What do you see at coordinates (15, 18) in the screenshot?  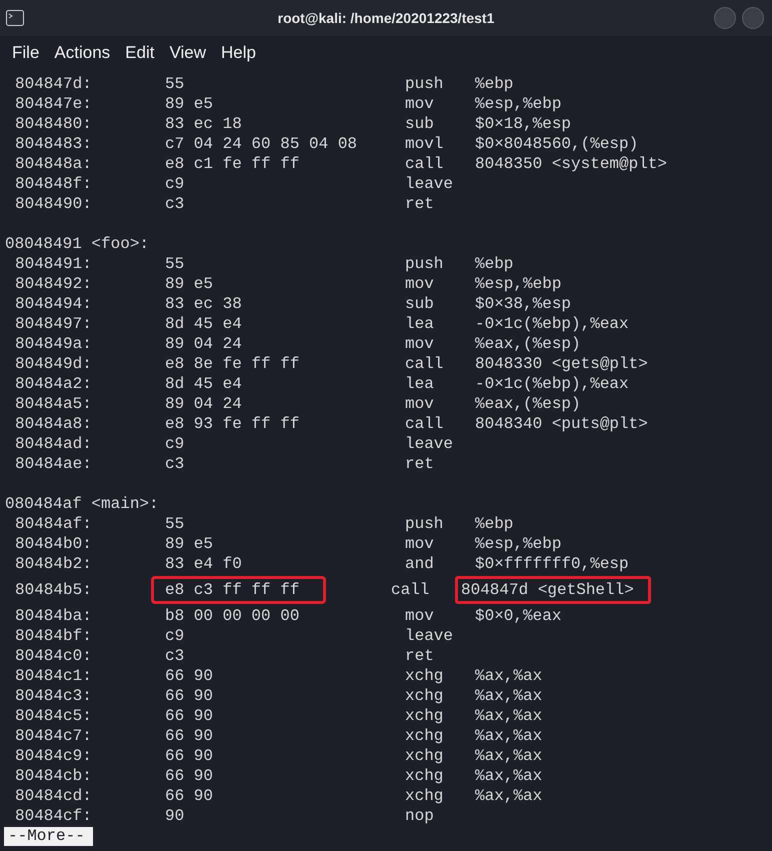 I see `terminal-icon` at bounding box center [15, 18].